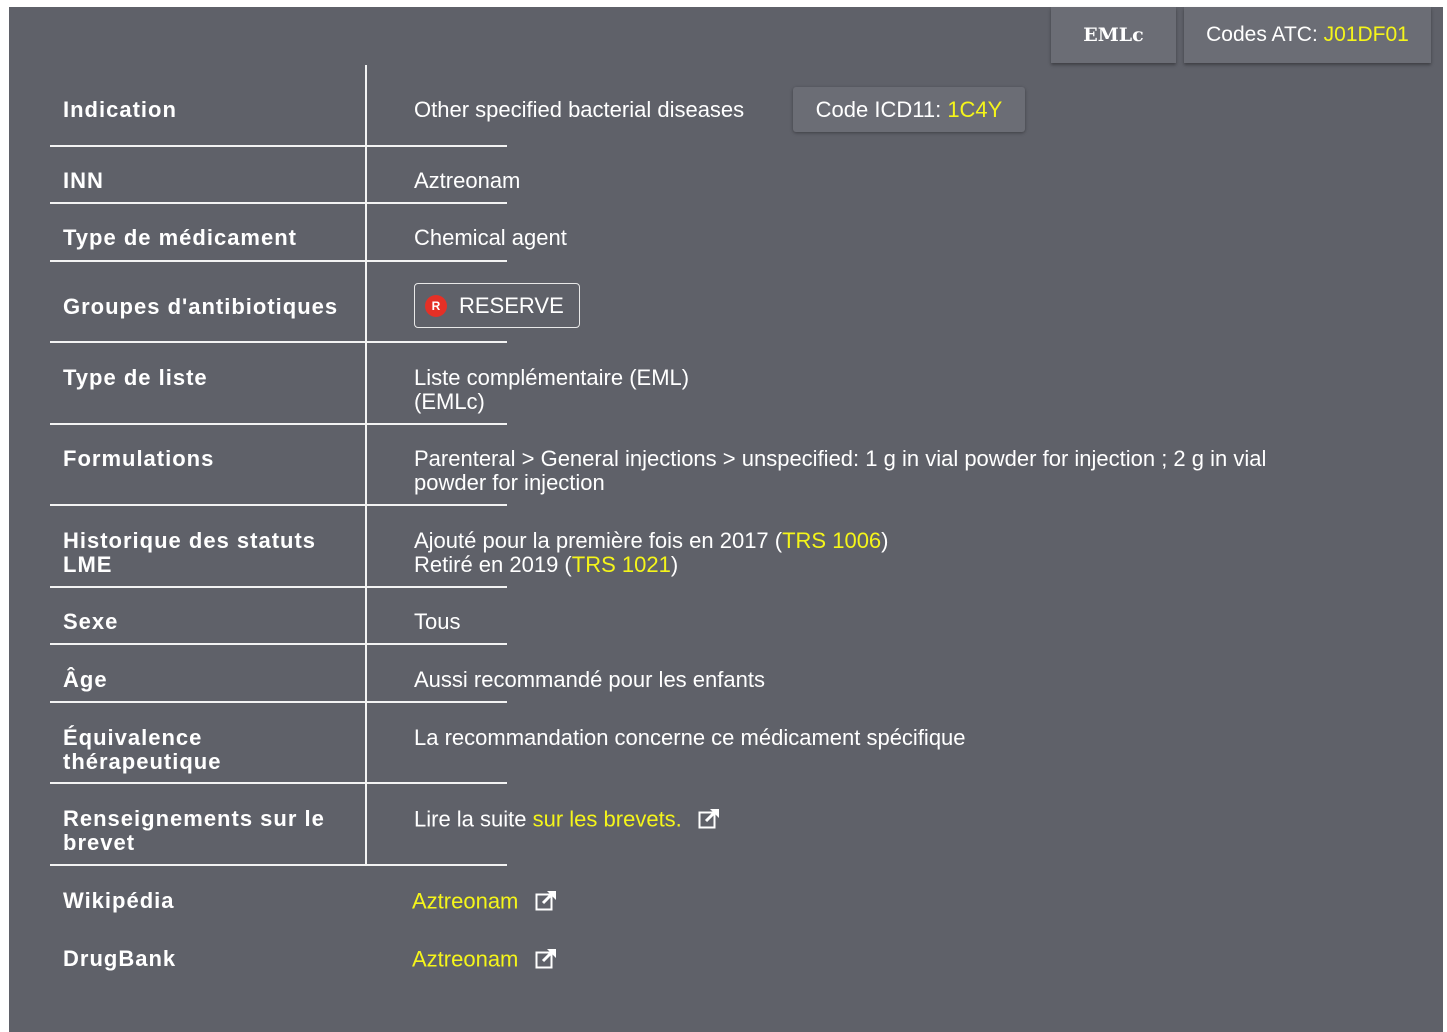 The height and width of the screenshot is (1032, 1447). I want to click on groupes-label: Groupes d'antibiotiques, so click(201, 306).